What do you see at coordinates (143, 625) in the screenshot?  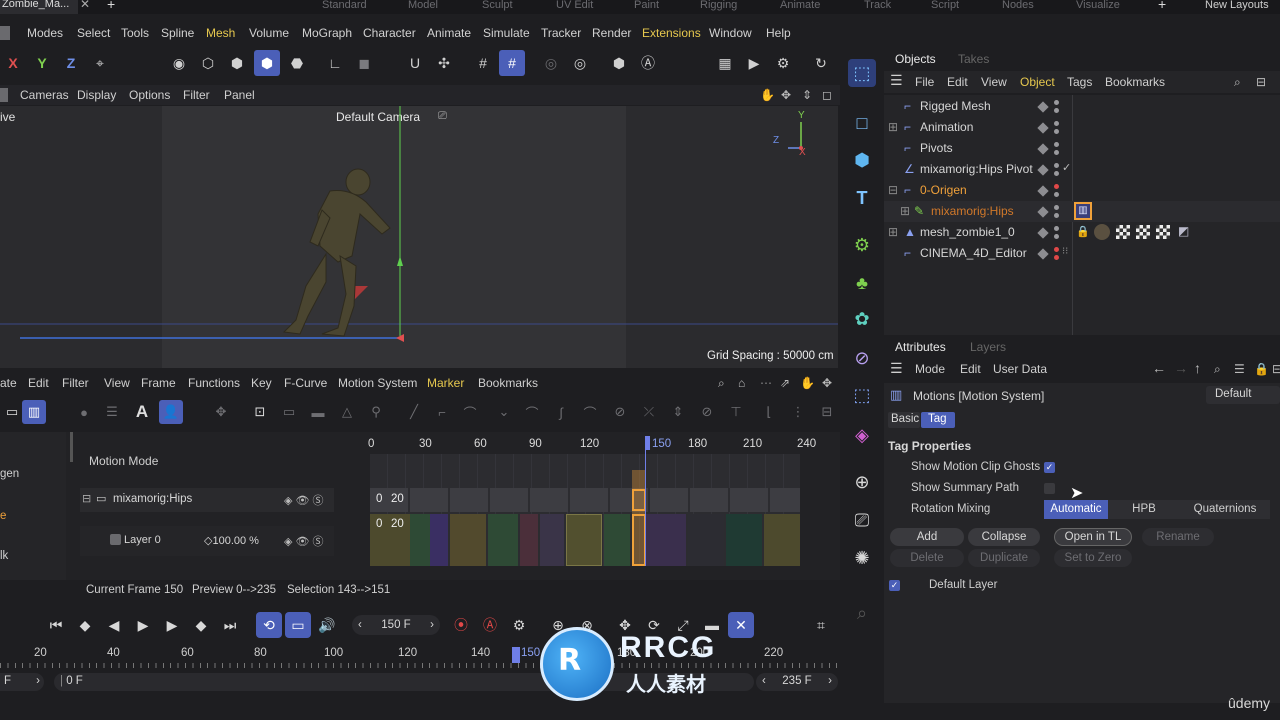 I see `play-icon: ▶` at bounding box center [143, 625].